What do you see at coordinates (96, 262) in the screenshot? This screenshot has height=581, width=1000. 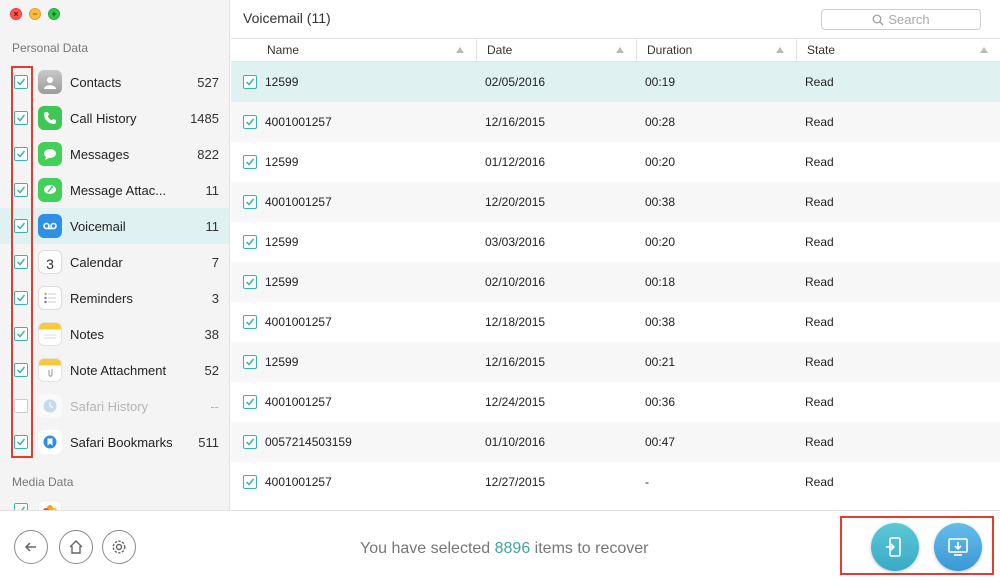 I see `sidebar-item-label: Calendar` at bounding box center [96, 262].